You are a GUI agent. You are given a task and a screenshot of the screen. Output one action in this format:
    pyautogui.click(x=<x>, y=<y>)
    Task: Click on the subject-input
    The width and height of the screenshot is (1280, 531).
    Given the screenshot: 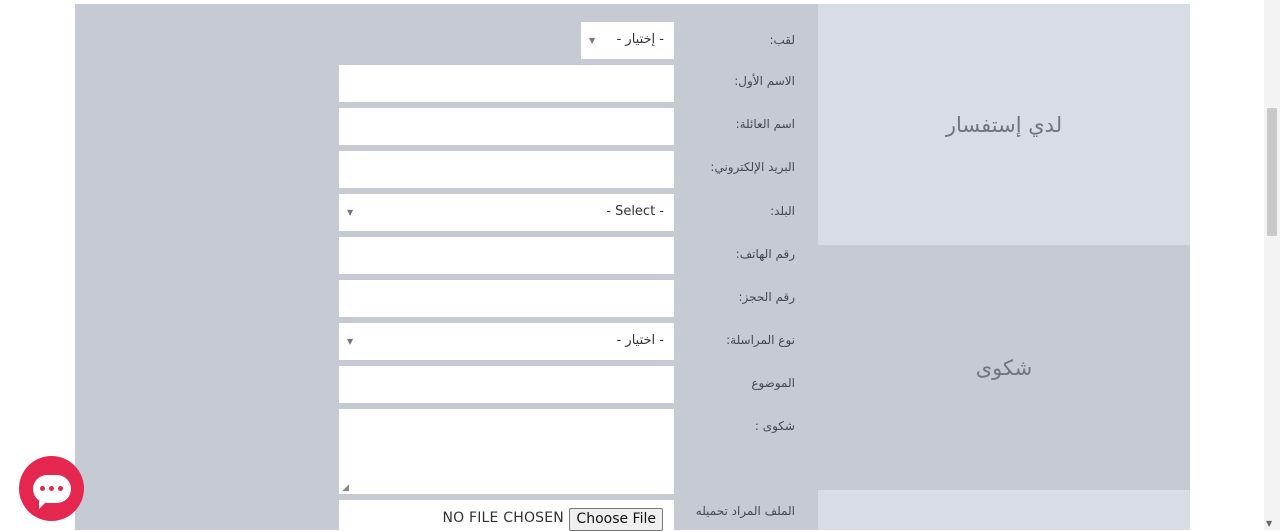 What is the action you would take?
    pyautogui.click(x=506, y=384)
    